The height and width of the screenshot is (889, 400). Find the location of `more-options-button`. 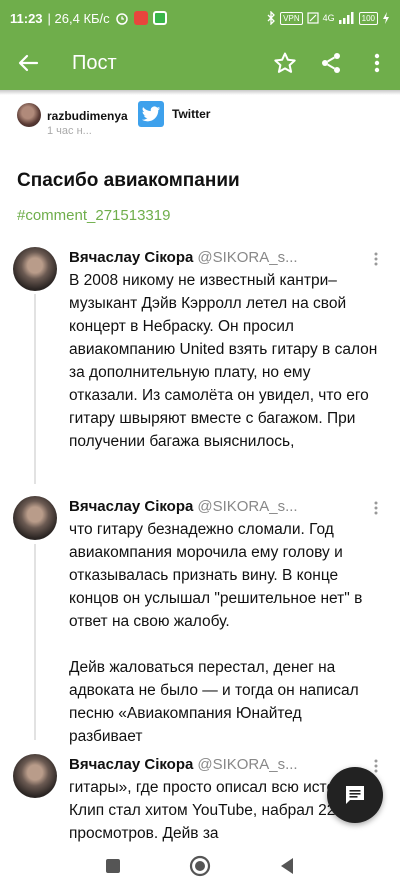

more-options-button is located at coordinates (377, 63).